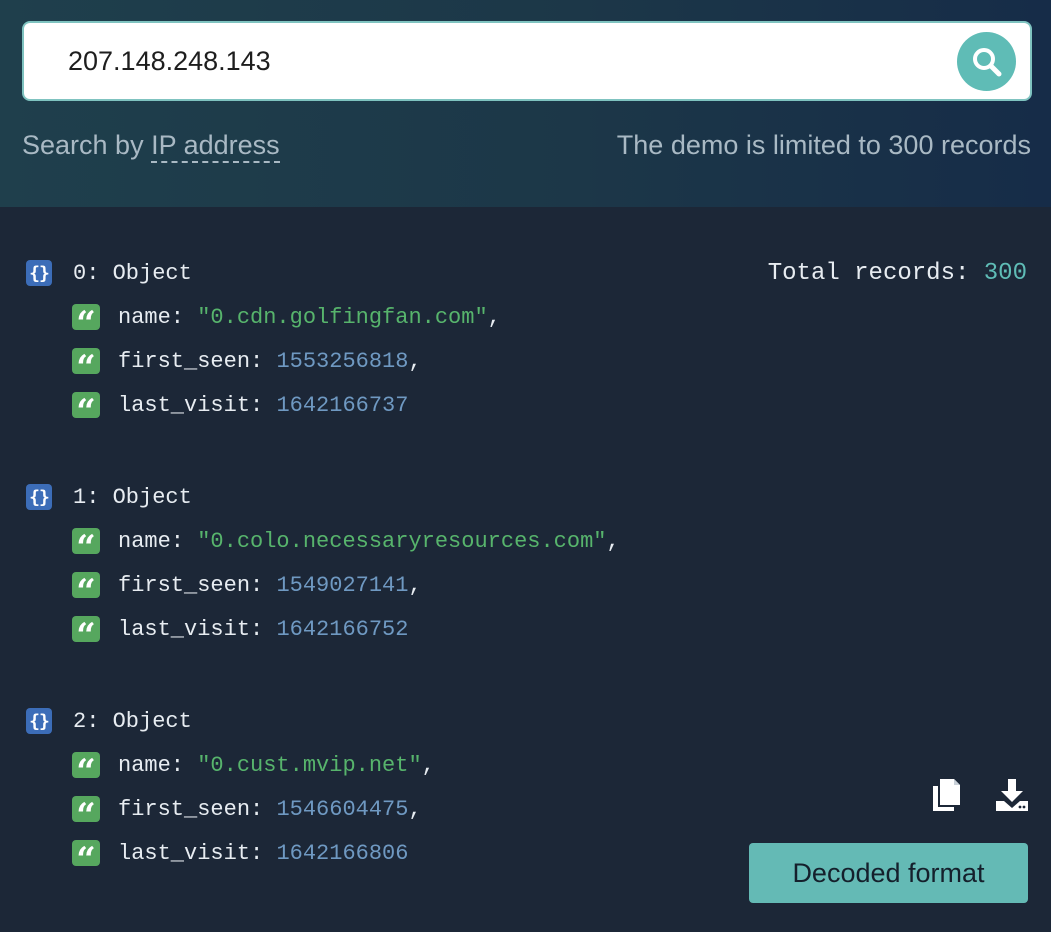 The width and height of the screenshot is (1051, 932). What do you see at coordinates (888, 873) in the screenshot?
I see `decoded-format-button: Decoded format` at bounding box center [888, 873].